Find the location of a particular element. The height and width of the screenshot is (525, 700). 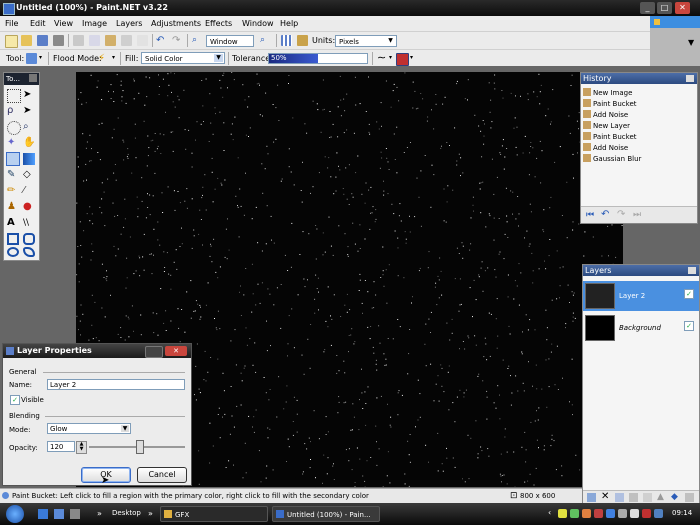

menu-window: Window is located at coordinates (258, 23).